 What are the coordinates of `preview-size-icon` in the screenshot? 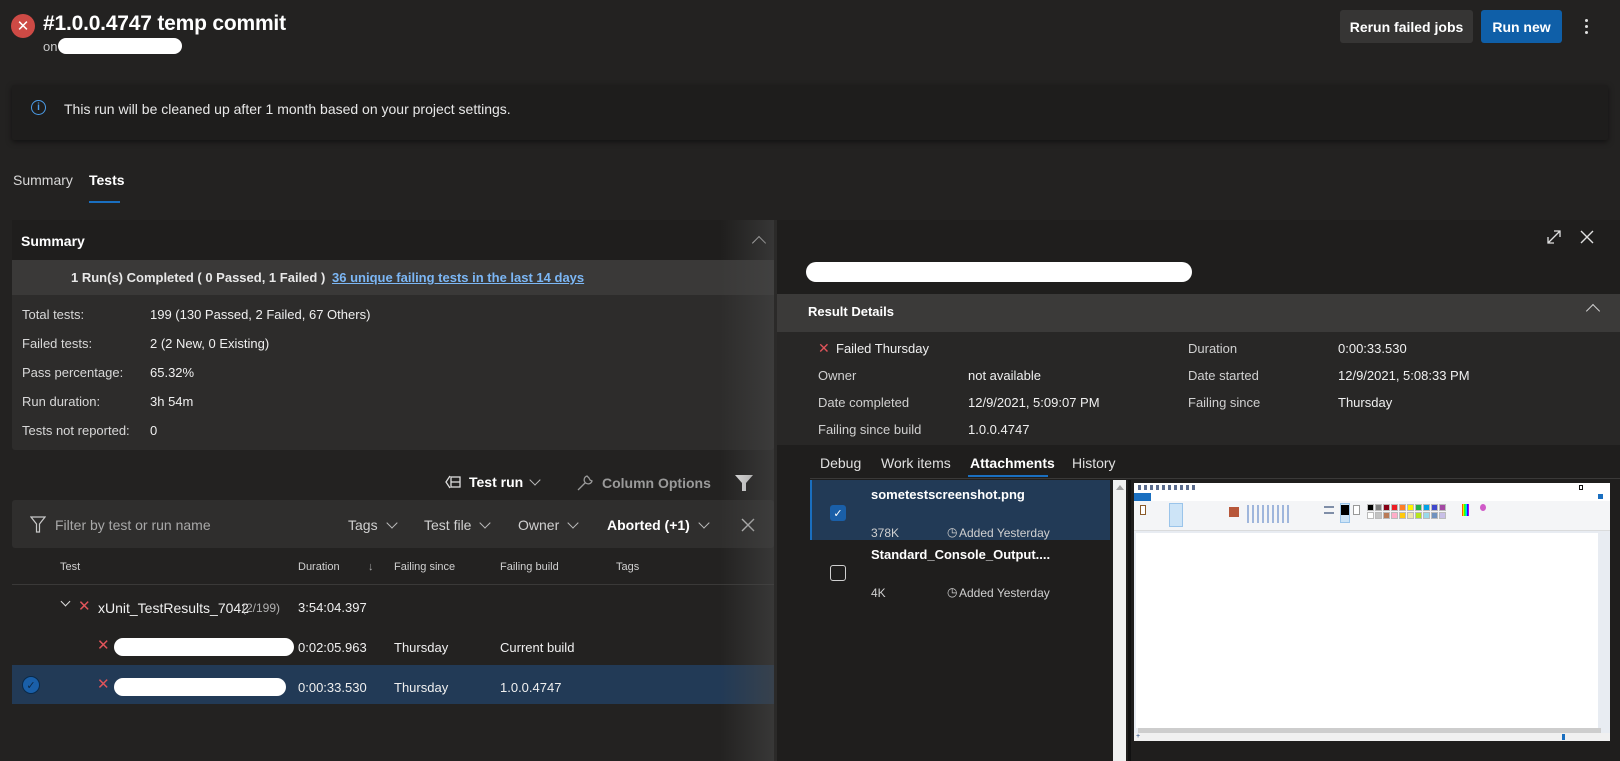 It's located at (1329, 510).